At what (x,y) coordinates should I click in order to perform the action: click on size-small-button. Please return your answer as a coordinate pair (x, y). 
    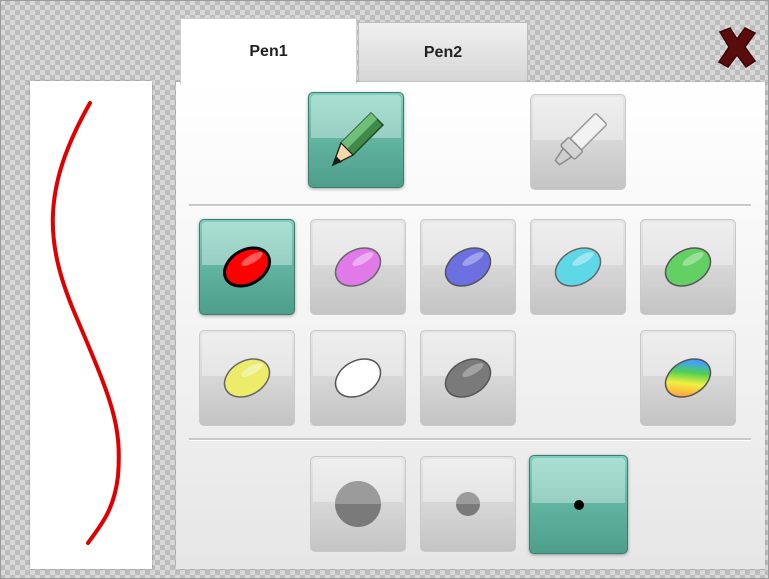
    Looking at the image, I should click on (578, 504).